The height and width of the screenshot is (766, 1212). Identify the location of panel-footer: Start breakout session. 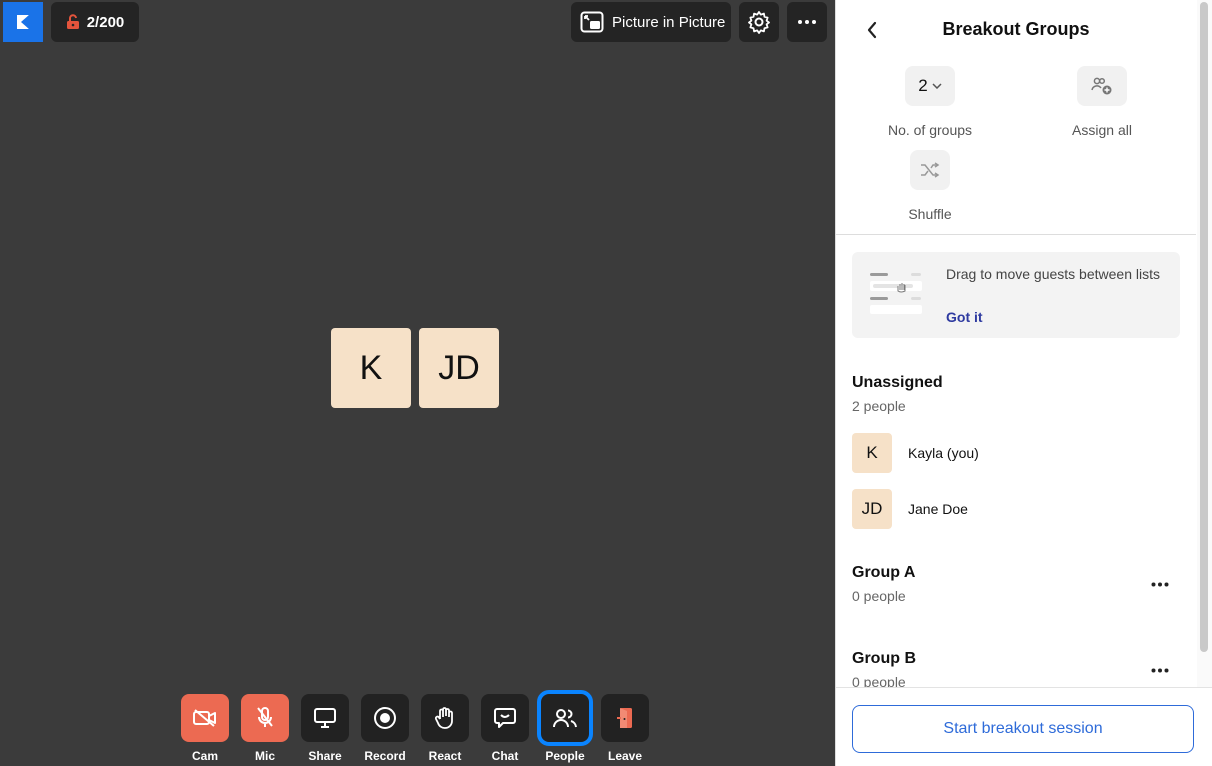
(1024, 726).